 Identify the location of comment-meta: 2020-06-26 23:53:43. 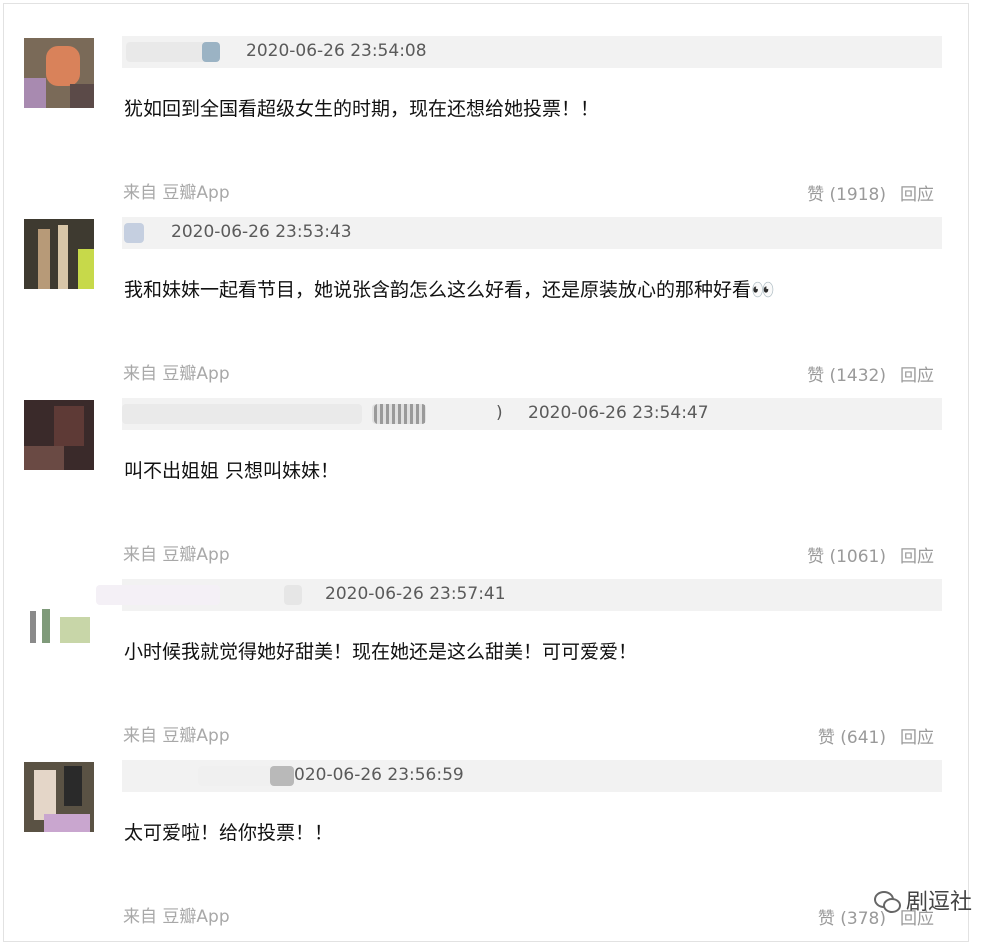
(532, 233).